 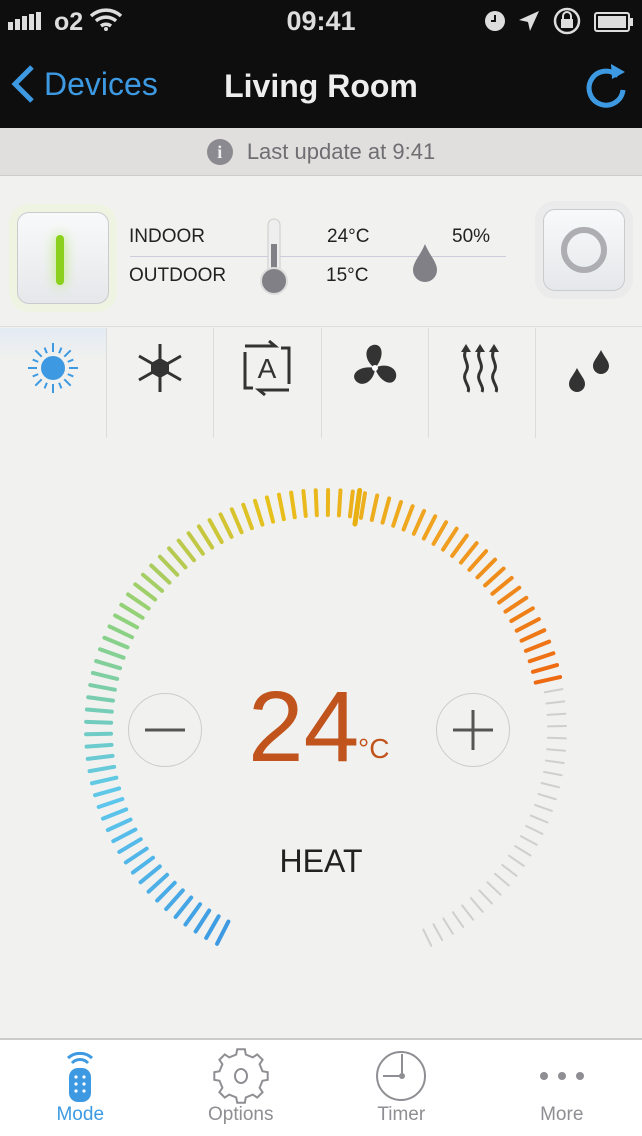 What do you see at coordinates (495, 24) in the screenshot?
I see `alarm-icon` at bounding box center [495, 24].